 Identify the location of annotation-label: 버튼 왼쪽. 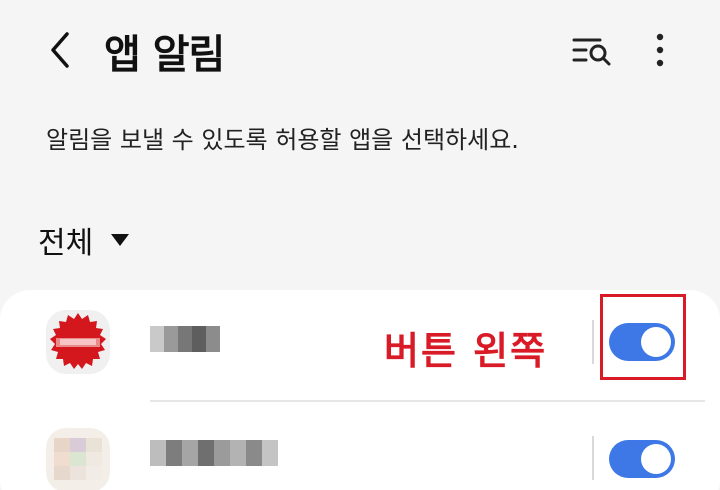
(466, 351).